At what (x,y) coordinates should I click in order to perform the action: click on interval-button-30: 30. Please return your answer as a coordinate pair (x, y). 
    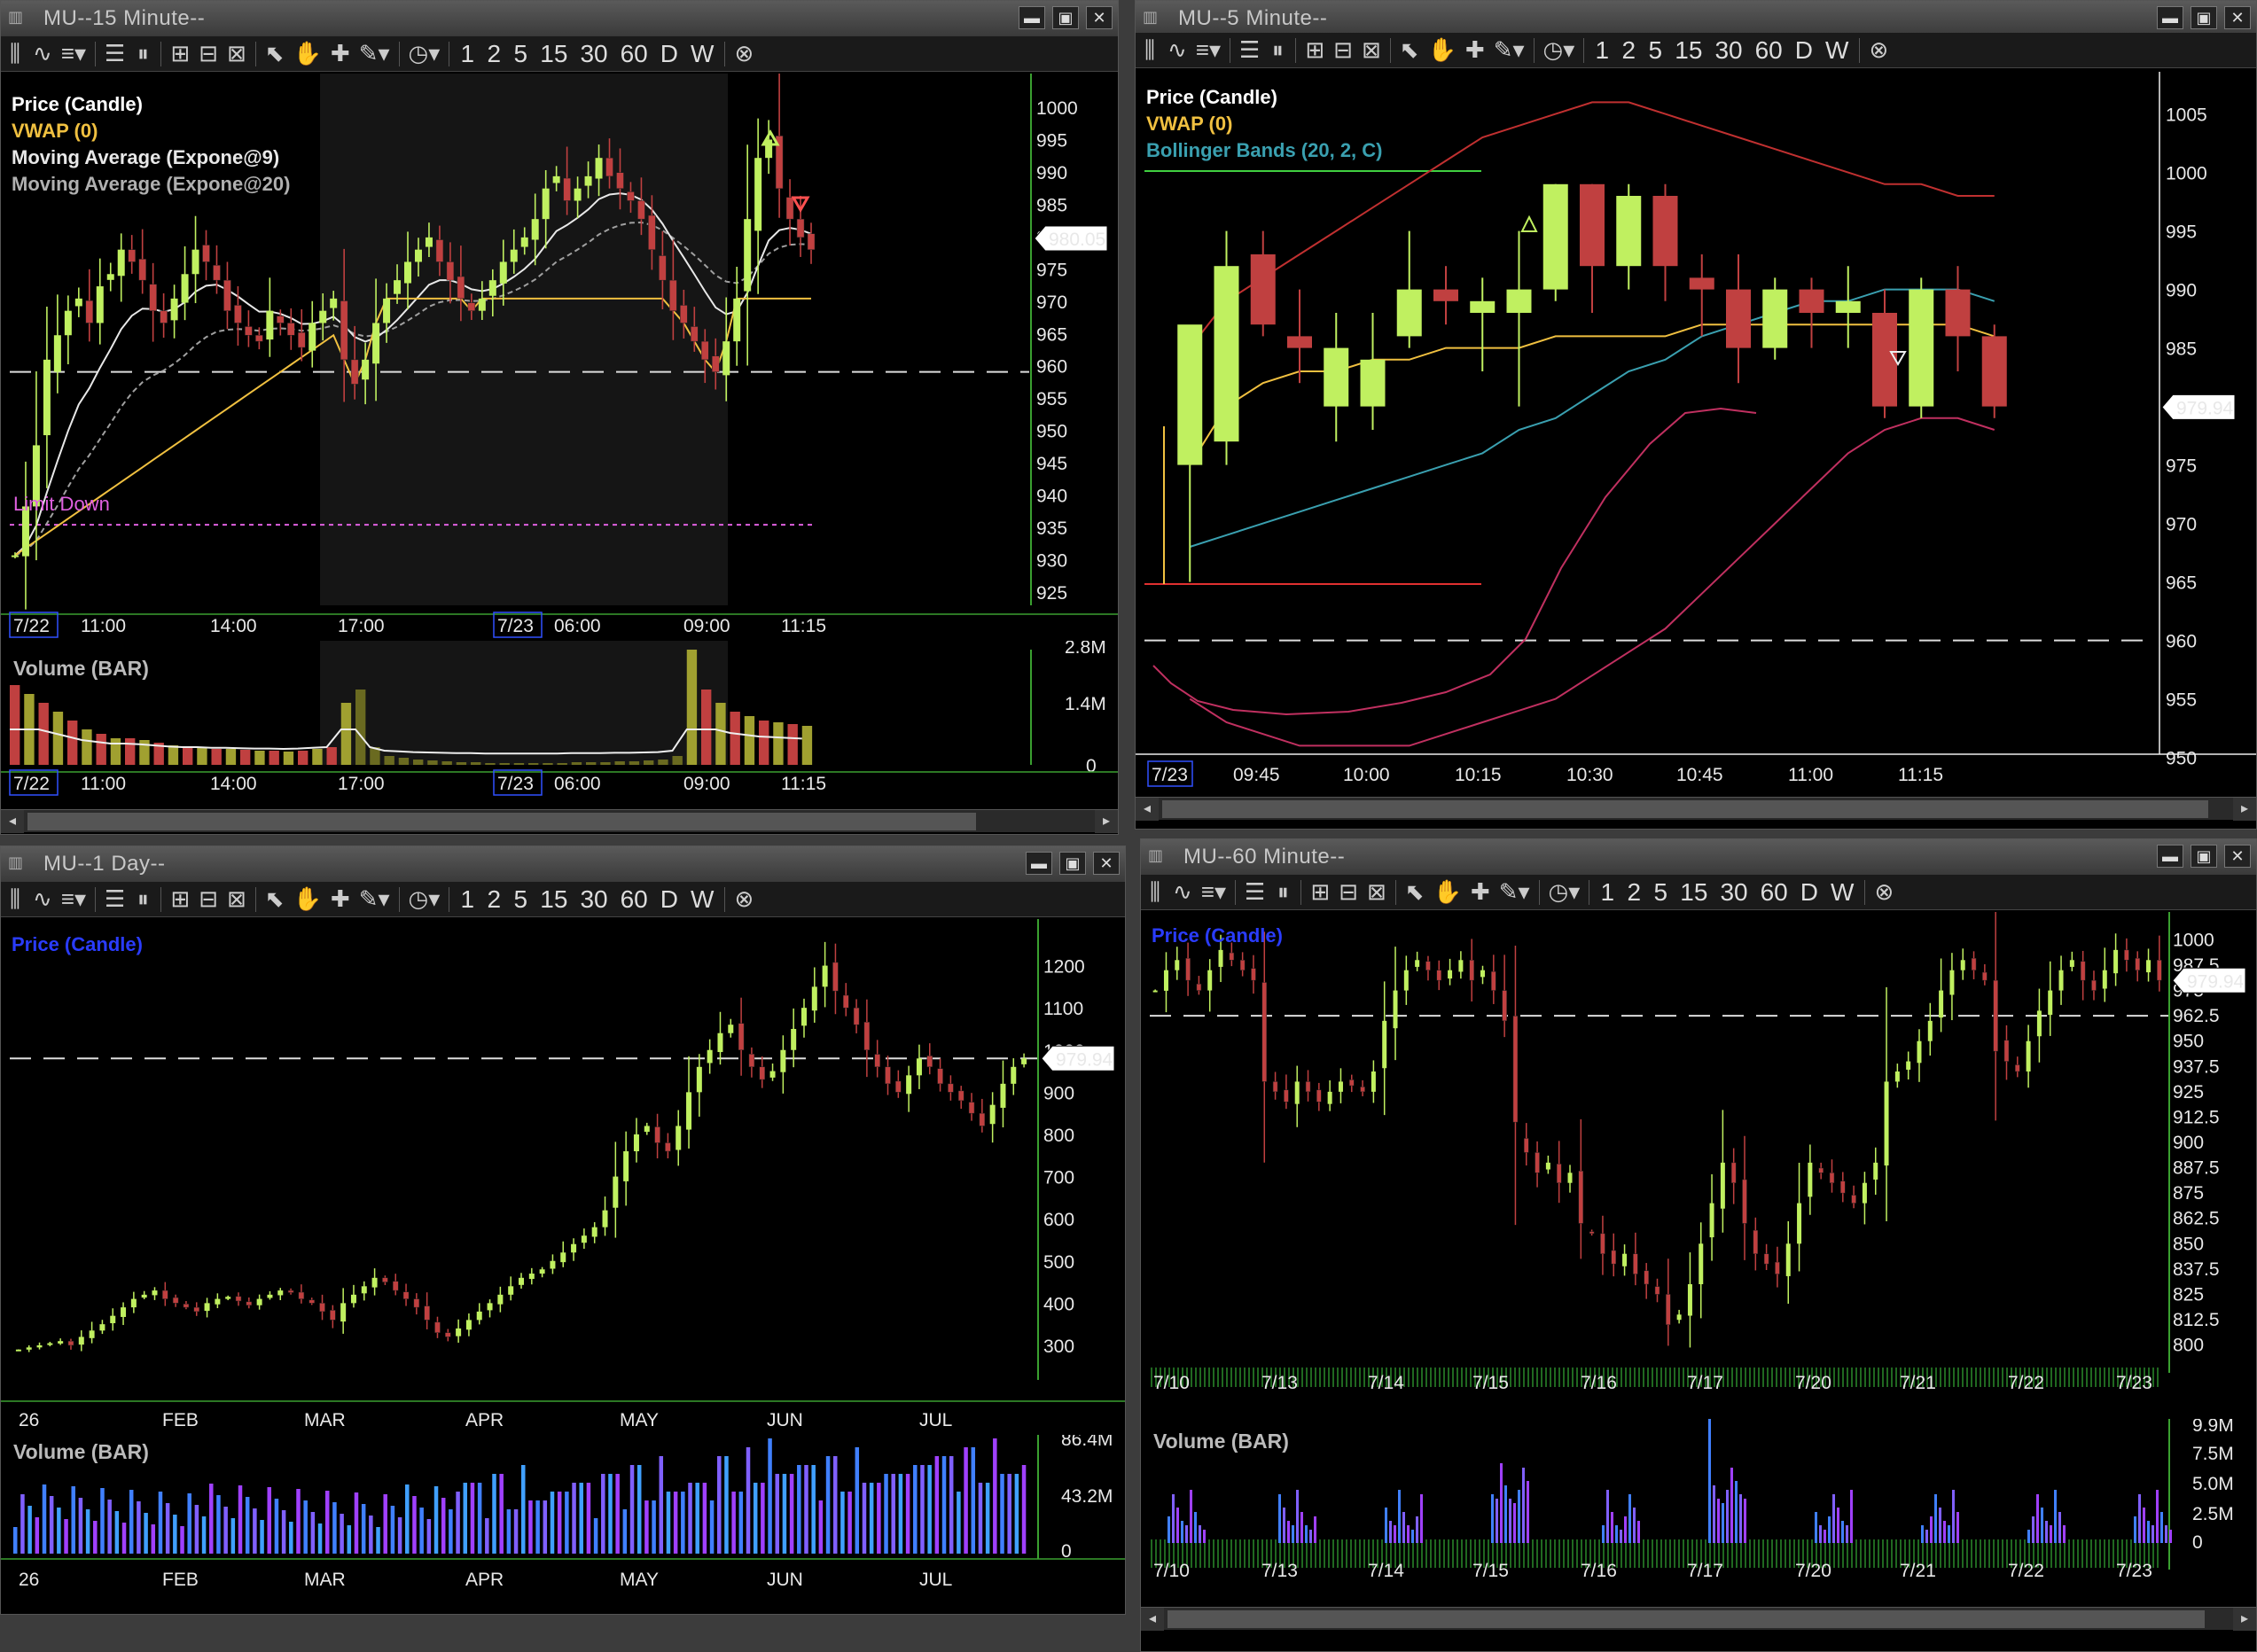
    Looking at the image, I should click on (593, 54).